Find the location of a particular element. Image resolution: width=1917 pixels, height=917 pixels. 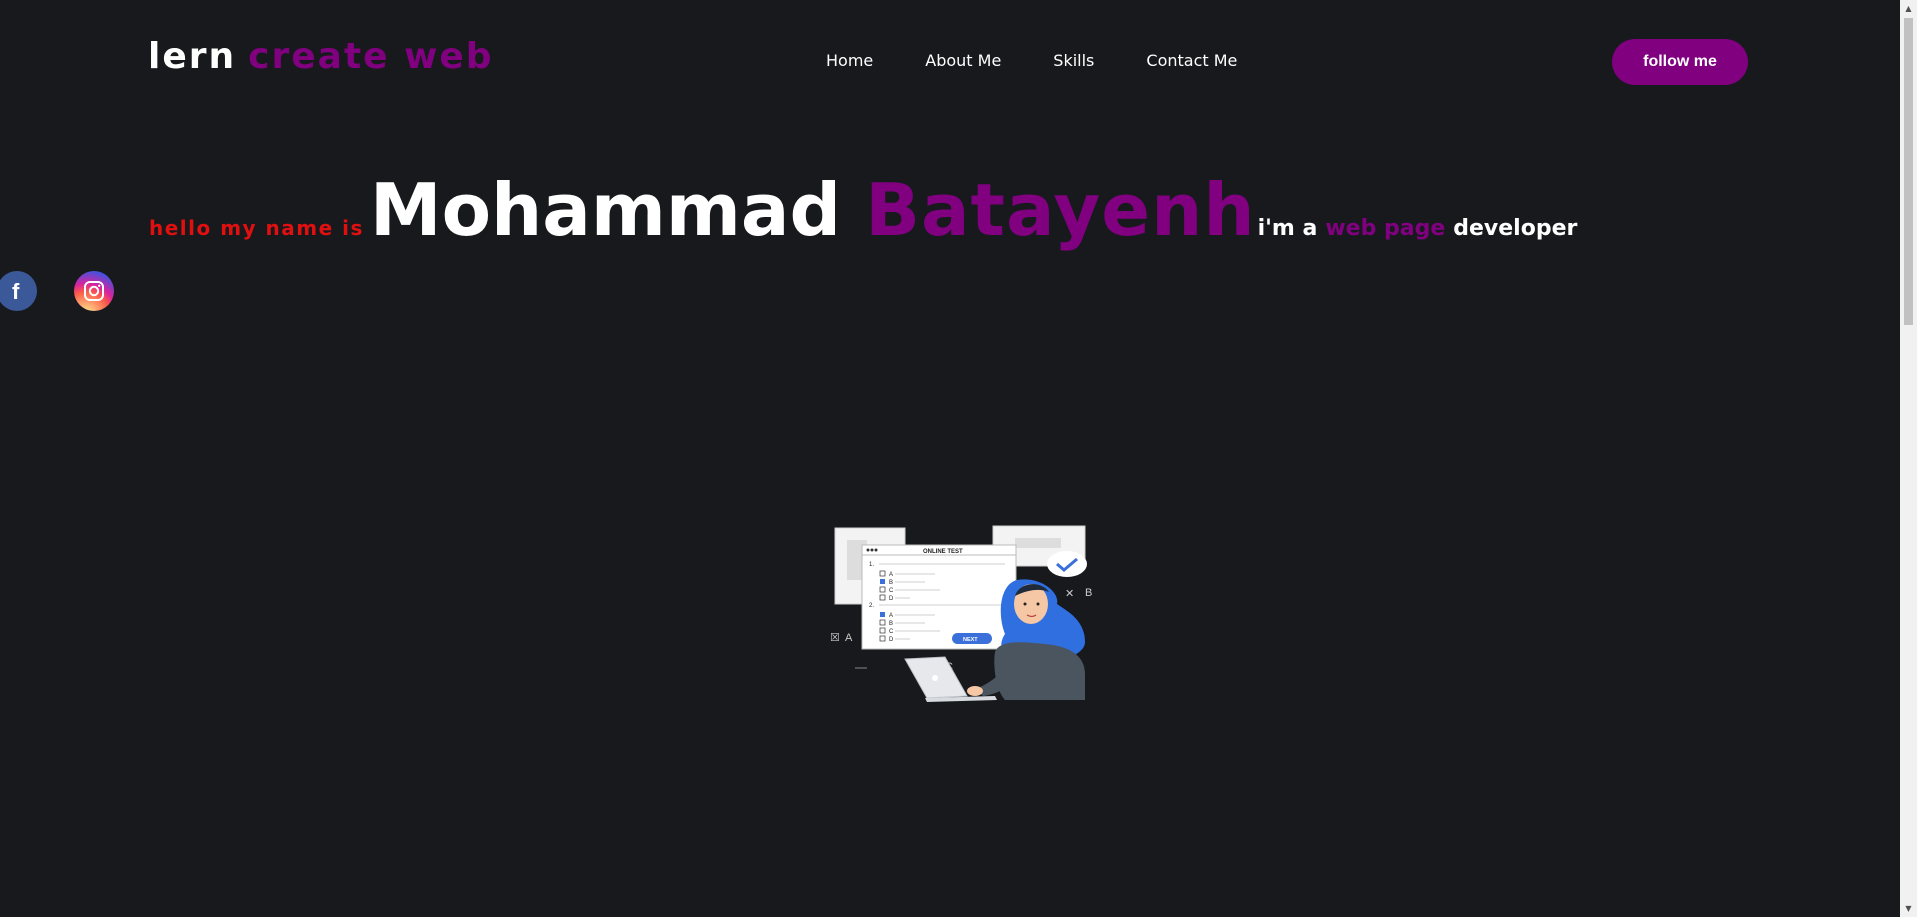

instagram-icon is located at coordinates (94, 291).